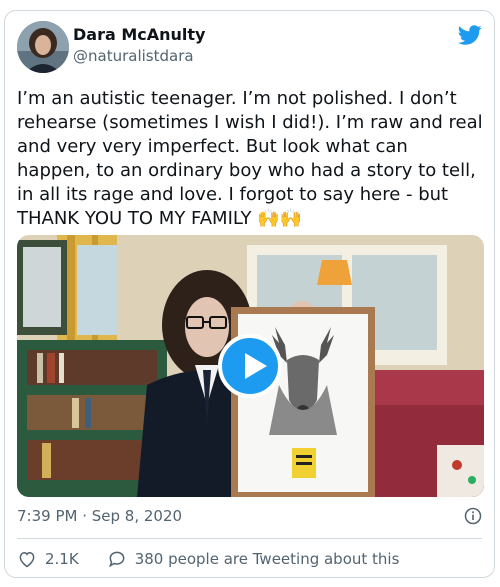 The width and height of the screenshot is (500, 587). Describe the element at coordinates (139, 35) in the screenshot. I see `author-name: Dara McAnulty` at that location.